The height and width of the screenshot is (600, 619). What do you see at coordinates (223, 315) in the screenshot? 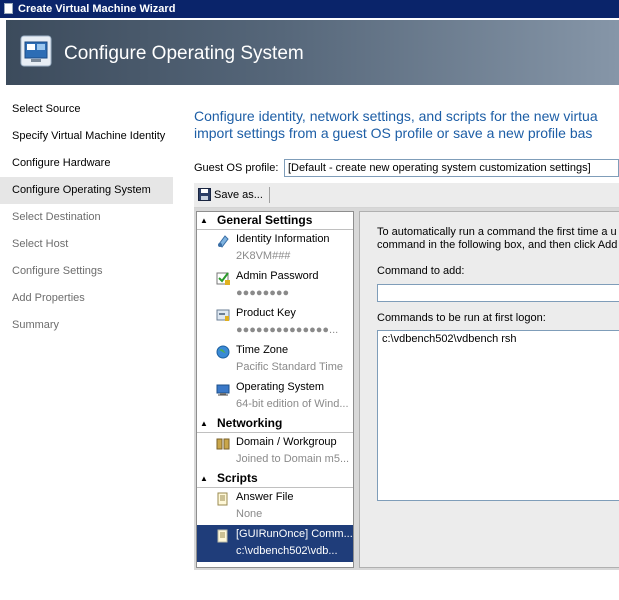
I see `product-key-icon` at bounding box center [223, 315].